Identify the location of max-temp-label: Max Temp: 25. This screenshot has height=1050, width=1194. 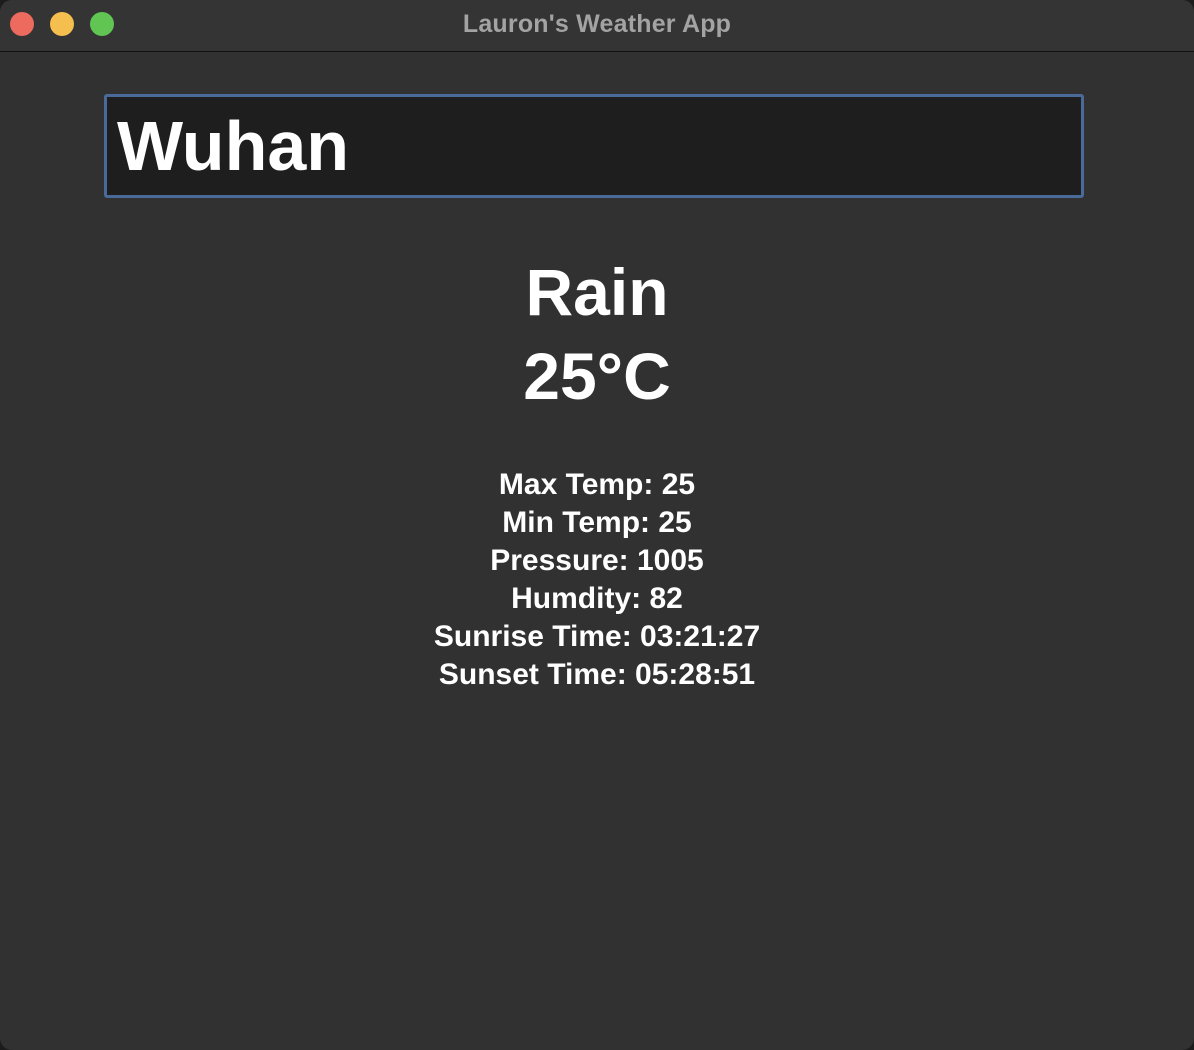
(597, 484).